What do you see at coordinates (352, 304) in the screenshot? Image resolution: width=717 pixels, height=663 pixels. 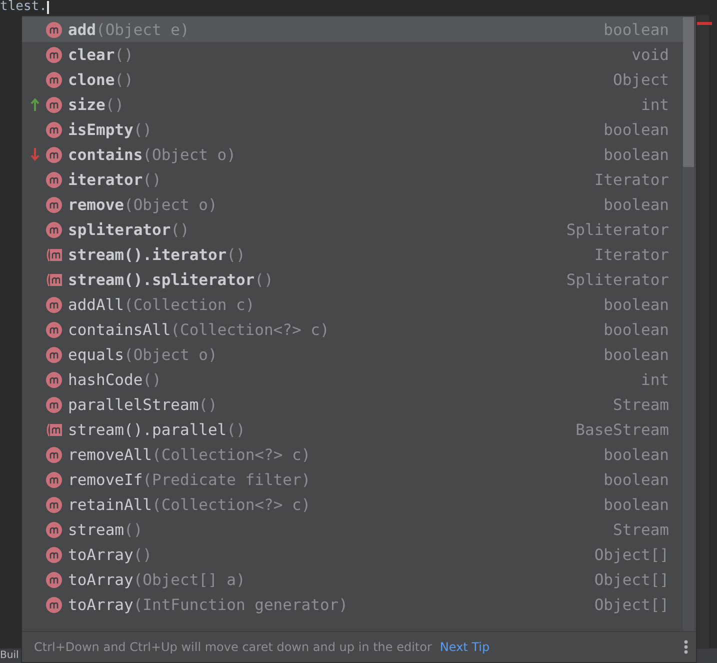 I see `completion-item: addAll(Collection c) boolean` at bounding box center [352, 304].